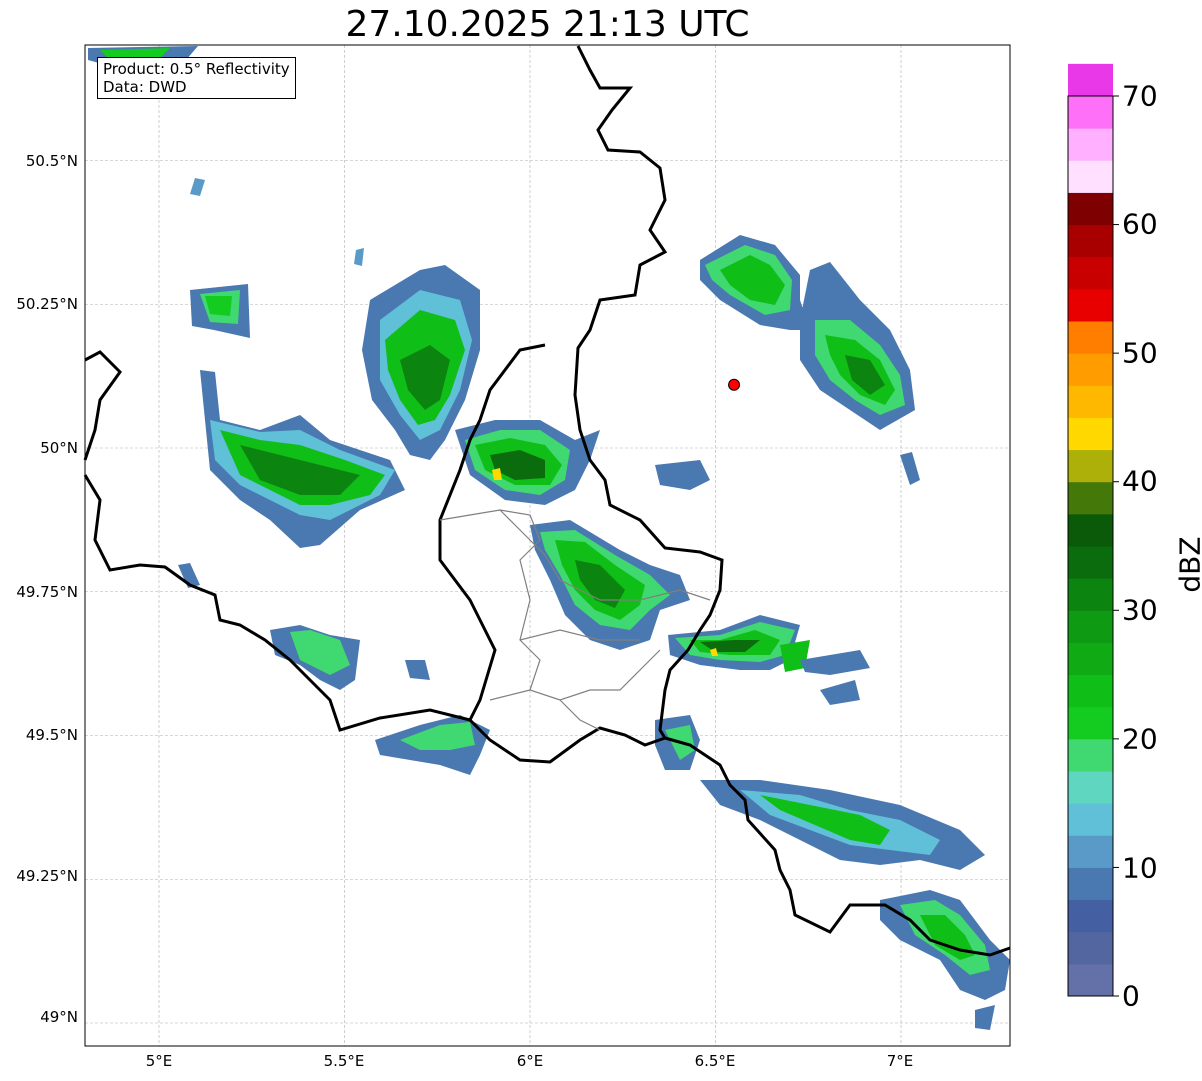 Image resolution: width=1202 pixels, height=1081 pixels. I want to click on colorbar-unit-label: dBZ, so click(1187, 564).